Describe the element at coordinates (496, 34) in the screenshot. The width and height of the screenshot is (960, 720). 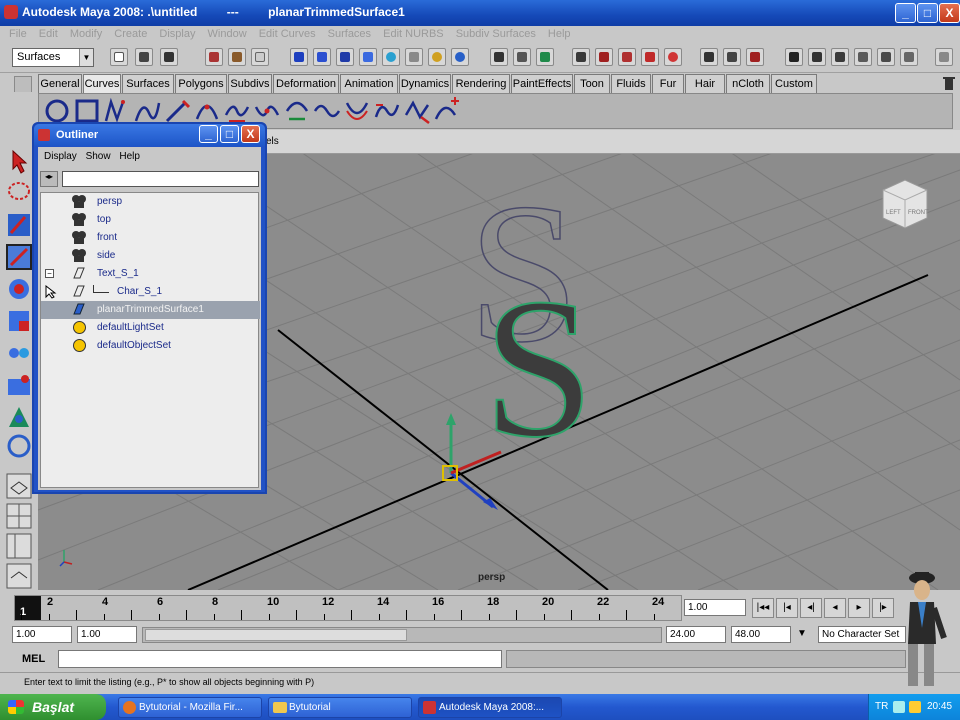
I see `menu-subdiv-surfaces: Subdiv Surfaces` at that location.